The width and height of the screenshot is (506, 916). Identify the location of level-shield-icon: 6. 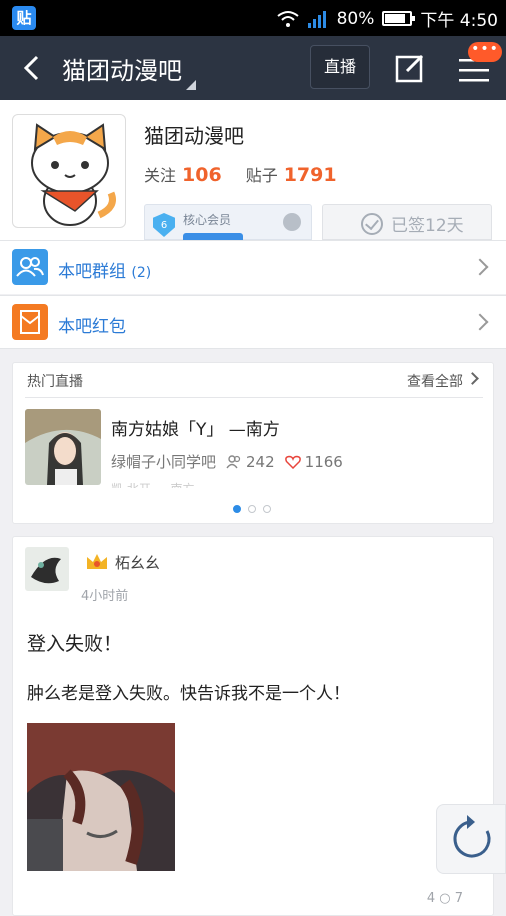
(164, 225).